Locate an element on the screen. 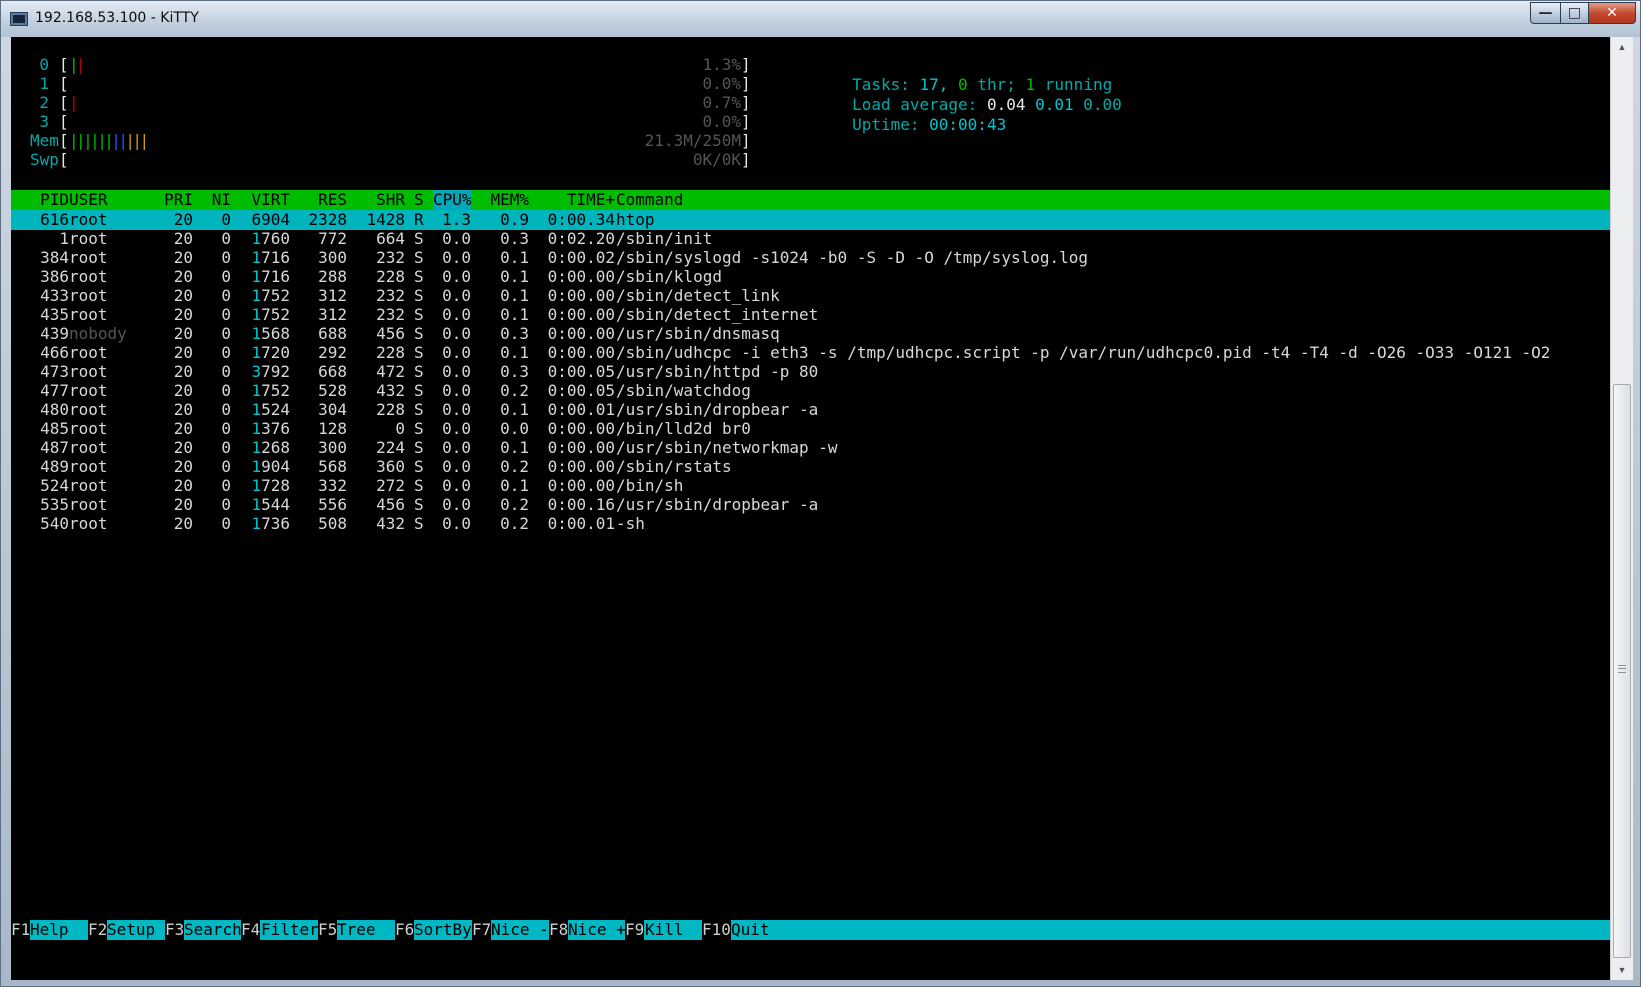 Image resolution: width=1641 pixels, height=987 pixels. column-header-time: TIME+ is located at coordinates (572, 200).